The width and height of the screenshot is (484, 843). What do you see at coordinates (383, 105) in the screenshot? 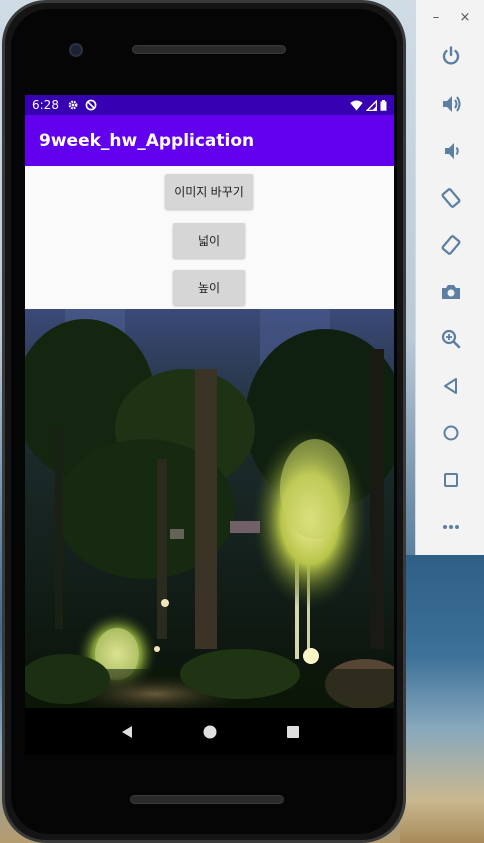
I see `battery-icon` at bounding box center [383, 105].